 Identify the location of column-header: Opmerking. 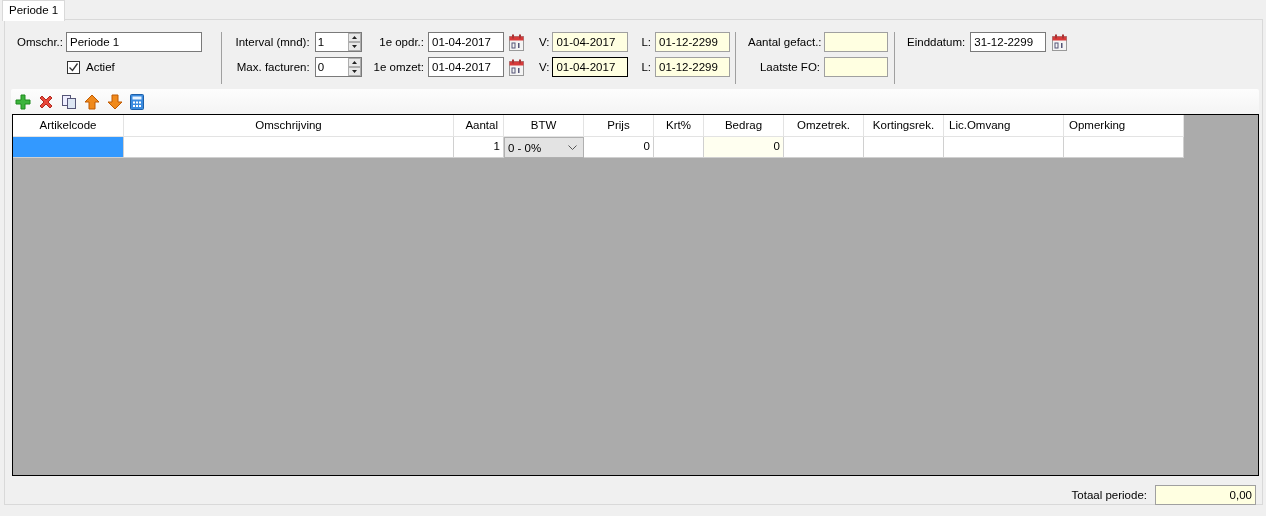
(1124, 126).